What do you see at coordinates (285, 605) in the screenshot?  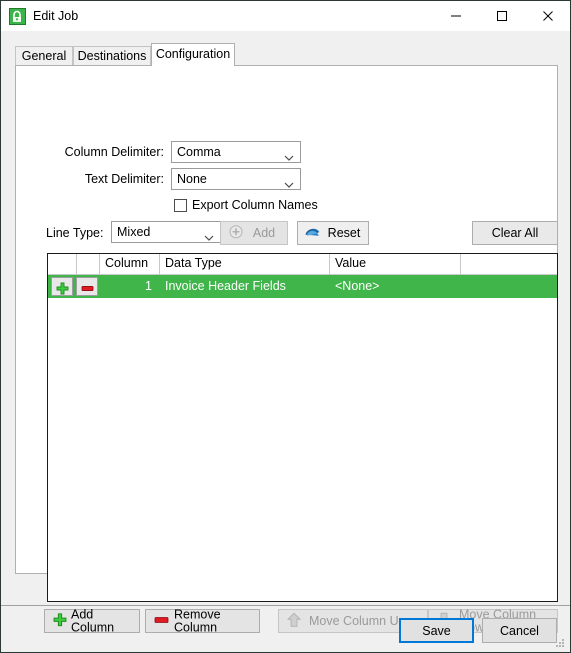 I see `footer-separator` at bounding box center [285, 605].